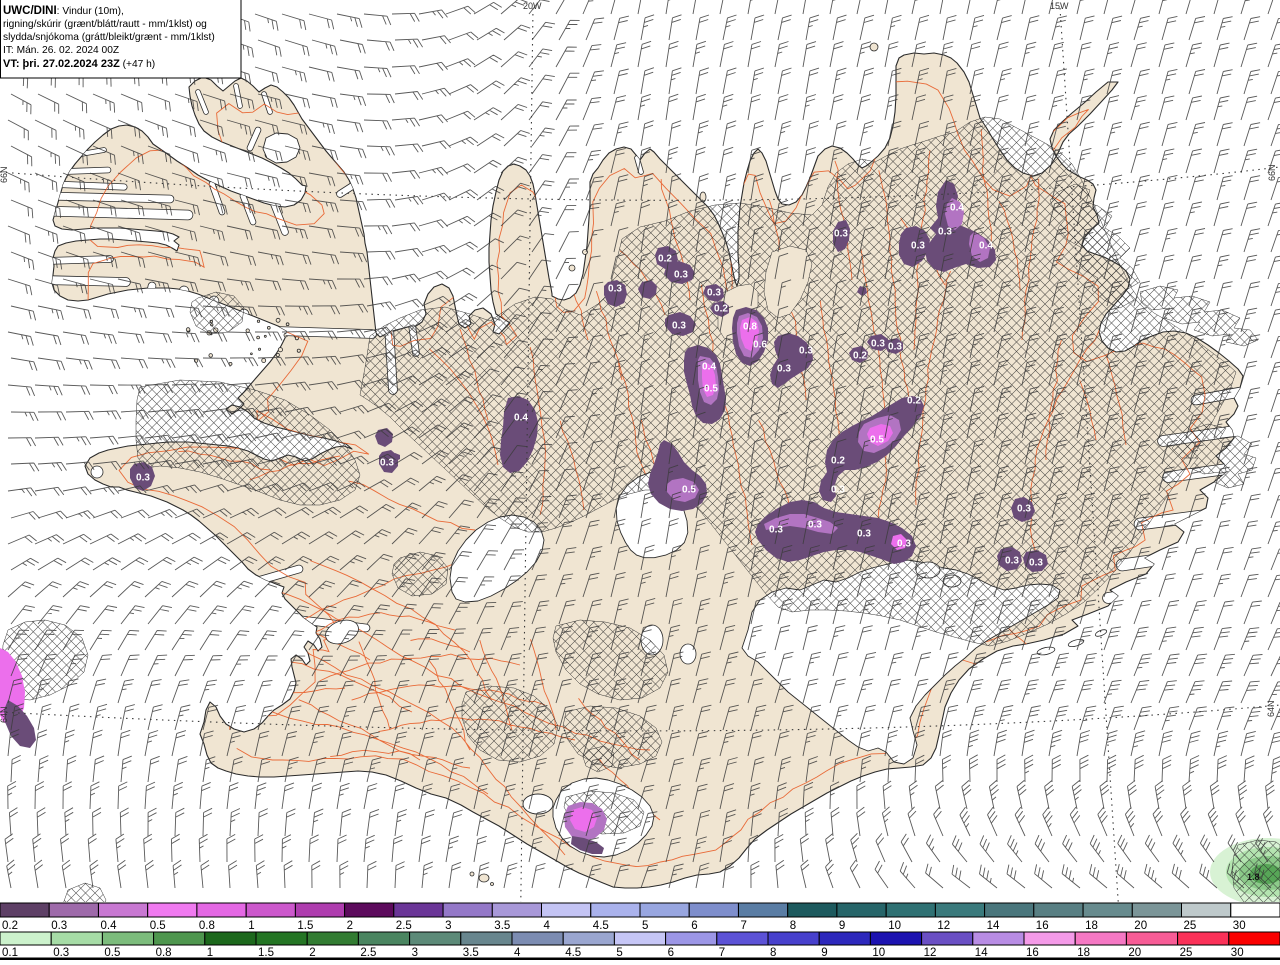 The image size is (1280, 965). Describe the element at coordinates (79, 64) in the screenshot. I see `svg-text:VT: þri. 27.02.2024 23Z (+47 h: VT: þri. 27.02.2024 23Z (+47 h)` at that location.